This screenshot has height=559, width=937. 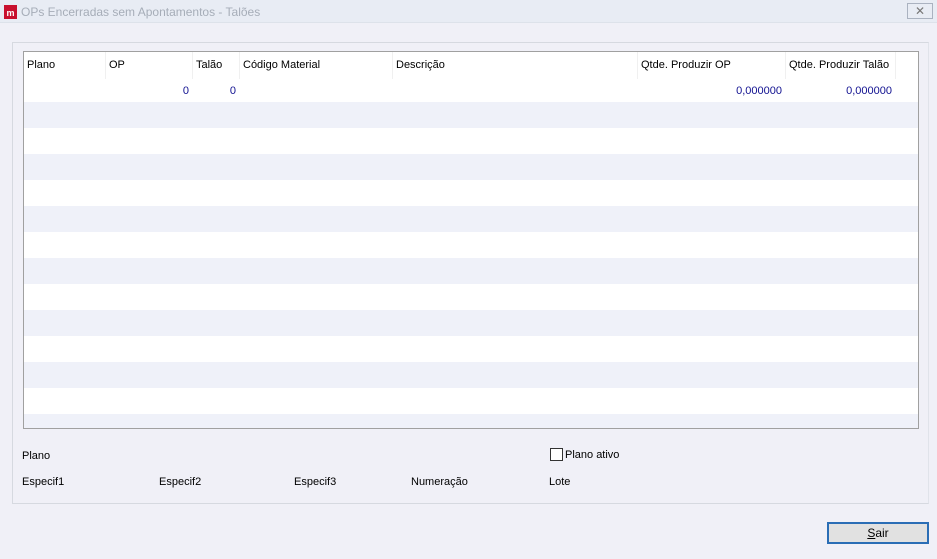 What do you see at coordinates (712, 65) in the screenshot?
I see `column-header-qtde-op: Qtde. Produzir OP` at bounding box center [712, 65].